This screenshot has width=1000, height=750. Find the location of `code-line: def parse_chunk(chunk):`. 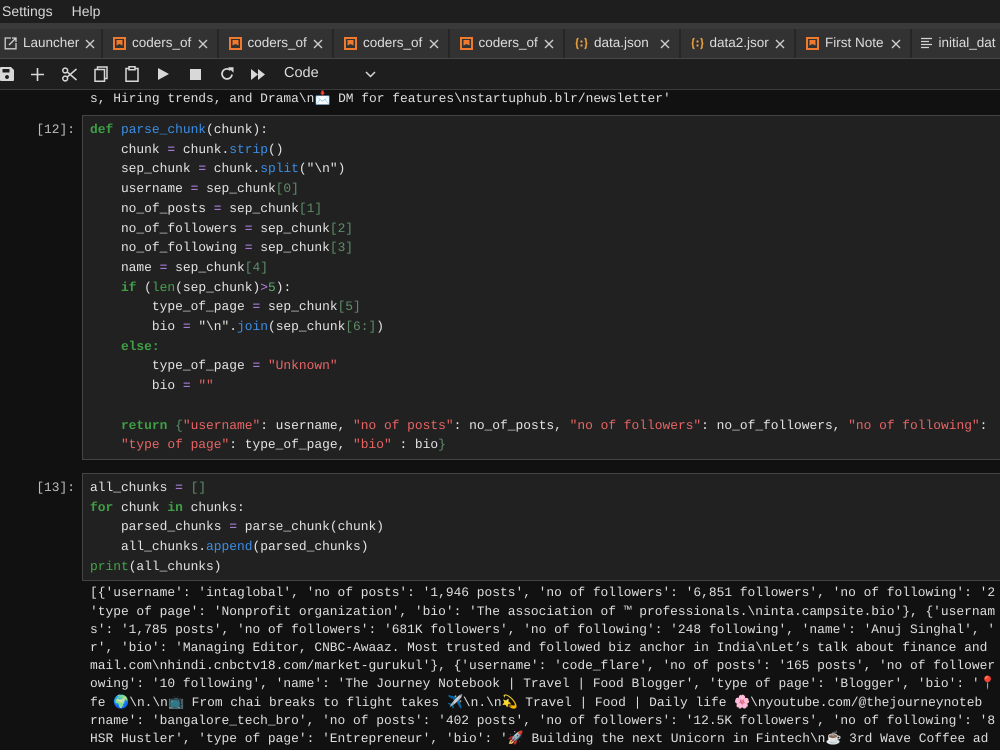

code-line: def parse_chunk(chunk): is located at coordinates (179, 130).